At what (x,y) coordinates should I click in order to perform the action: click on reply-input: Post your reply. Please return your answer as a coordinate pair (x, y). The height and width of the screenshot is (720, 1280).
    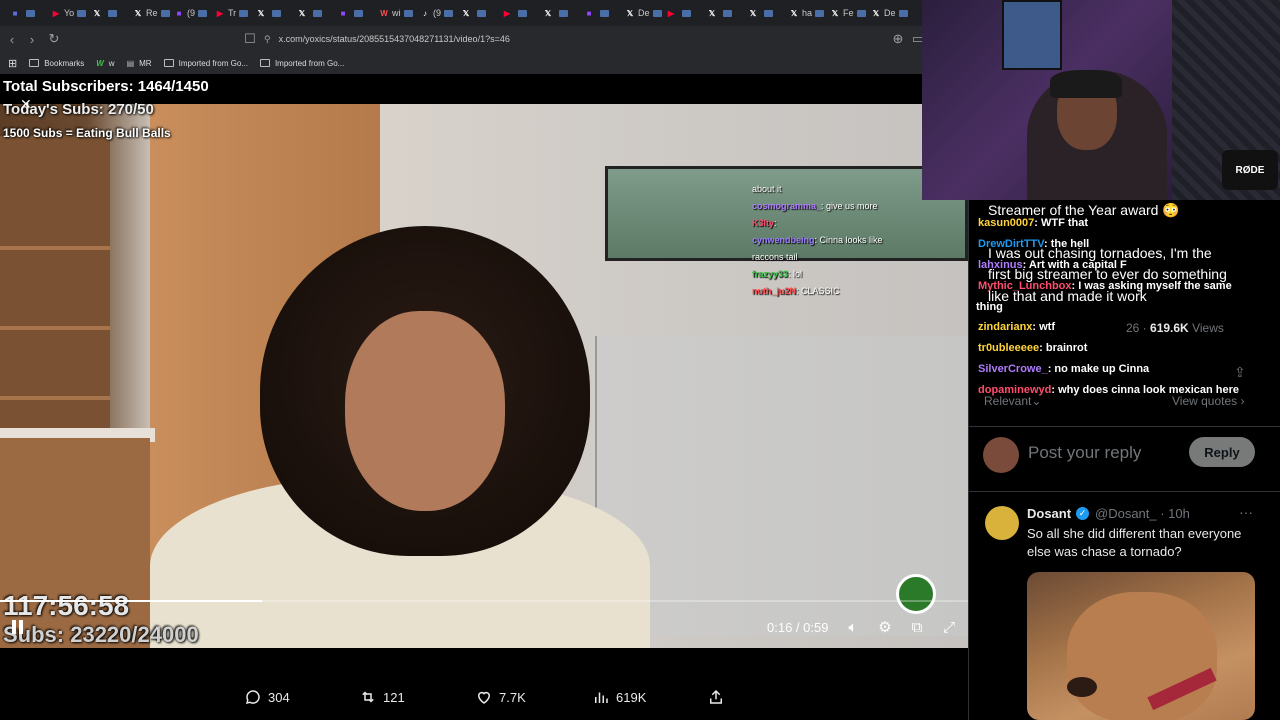
    Looking at the image, I should click on (1084, 453).